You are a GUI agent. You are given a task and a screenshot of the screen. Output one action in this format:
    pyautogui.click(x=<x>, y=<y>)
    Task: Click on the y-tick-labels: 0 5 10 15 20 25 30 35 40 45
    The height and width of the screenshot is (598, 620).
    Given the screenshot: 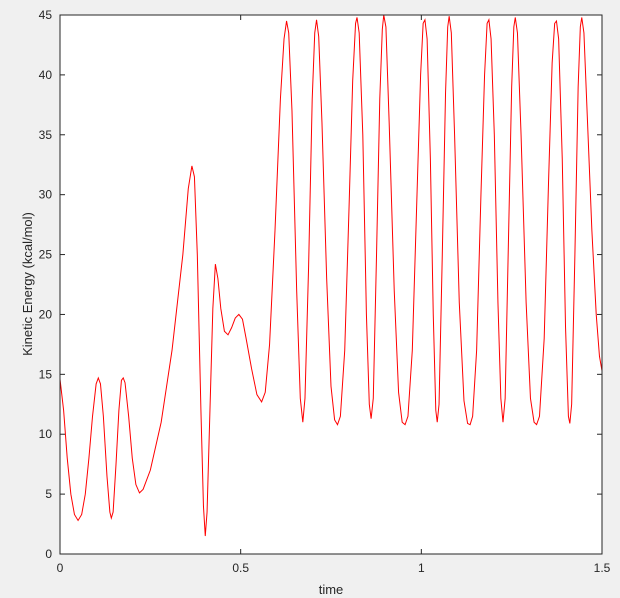 What is the action you would take?
    pyautogui.click(x=46, y=284)
    